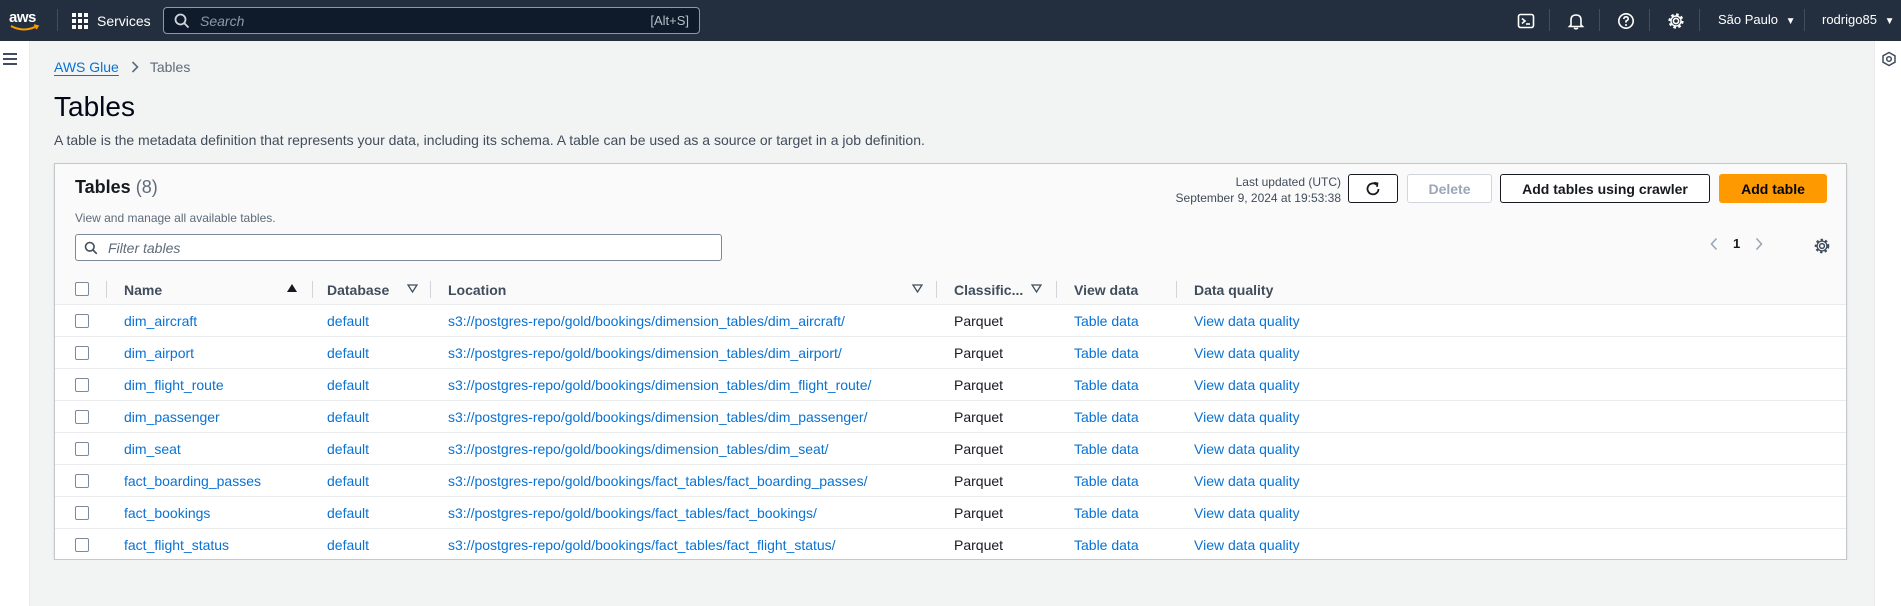 Image resolution: width=1901 pixels, height=606 pixels. Describe the element at coordinates (1858, 19) in the screenshot. I see `account-menu: rodrigo85 ▼` at that location.